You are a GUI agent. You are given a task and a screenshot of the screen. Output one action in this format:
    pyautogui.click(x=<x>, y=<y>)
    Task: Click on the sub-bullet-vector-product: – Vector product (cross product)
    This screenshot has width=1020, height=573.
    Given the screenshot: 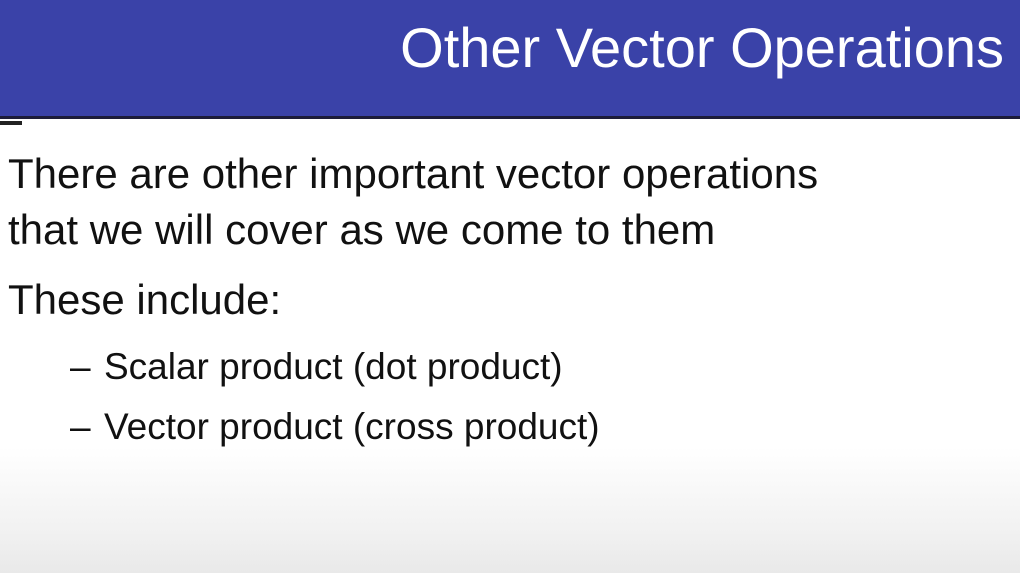 What is the action you would take?
    pyautogui.click(x=539, y=427)
    